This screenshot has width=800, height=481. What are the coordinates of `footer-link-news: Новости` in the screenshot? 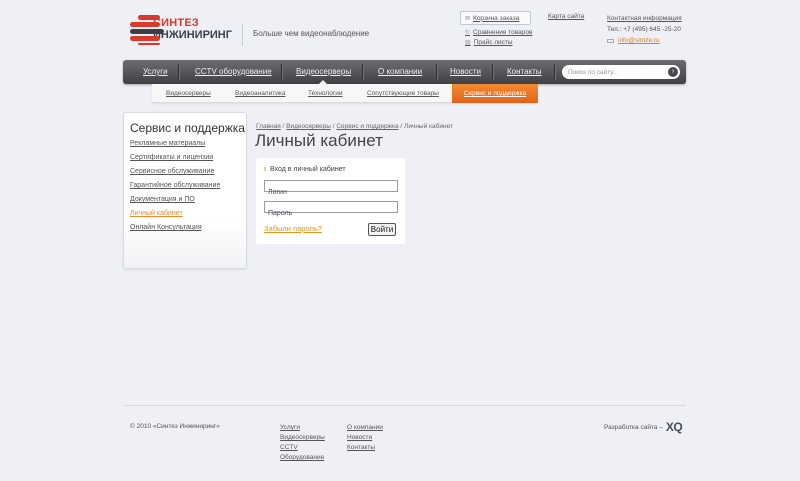 It's located at (365, 438).